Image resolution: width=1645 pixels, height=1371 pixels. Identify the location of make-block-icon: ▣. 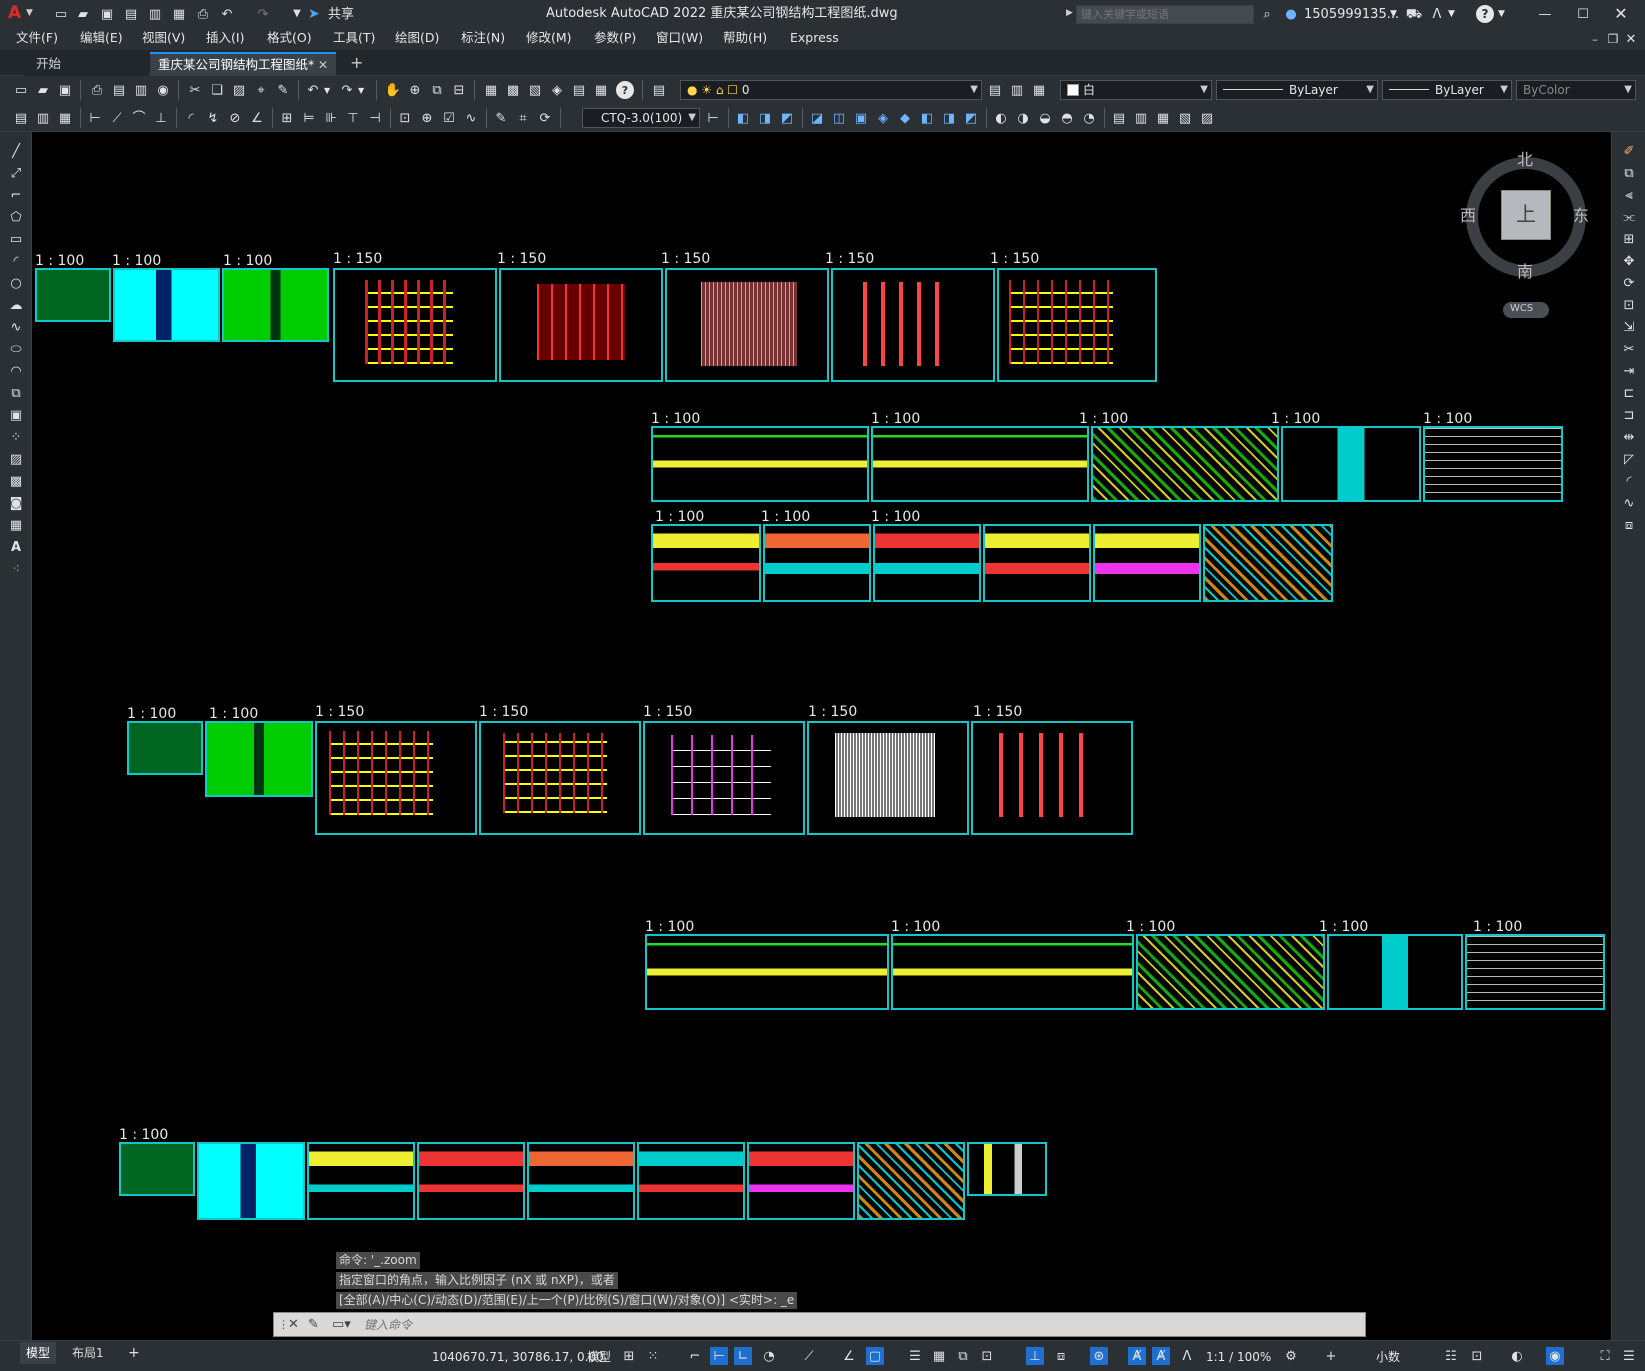
(16, 415).